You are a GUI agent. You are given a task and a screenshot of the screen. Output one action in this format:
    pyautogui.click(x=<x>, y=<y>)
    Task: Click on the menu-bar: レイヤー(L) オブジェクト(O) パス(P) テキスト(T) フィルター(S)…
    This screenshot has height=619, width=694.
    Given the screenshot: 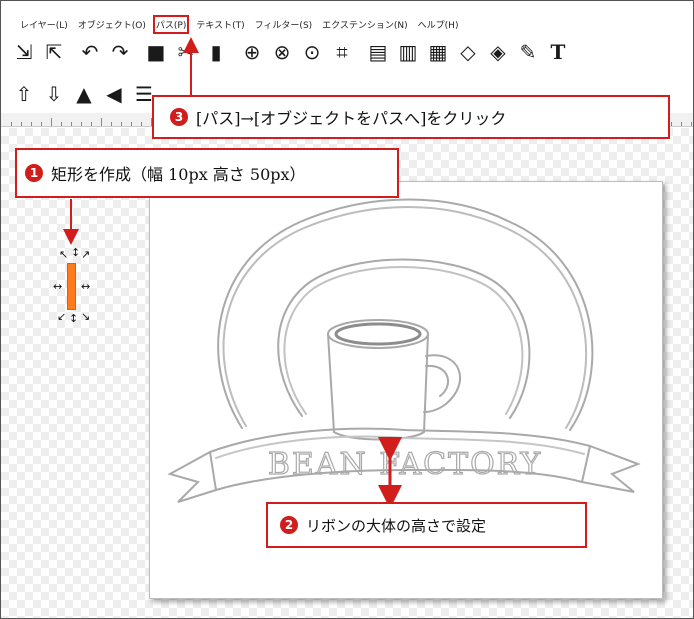 What is the action you would take?
    pyautogui.click(x=347, y=24)
    